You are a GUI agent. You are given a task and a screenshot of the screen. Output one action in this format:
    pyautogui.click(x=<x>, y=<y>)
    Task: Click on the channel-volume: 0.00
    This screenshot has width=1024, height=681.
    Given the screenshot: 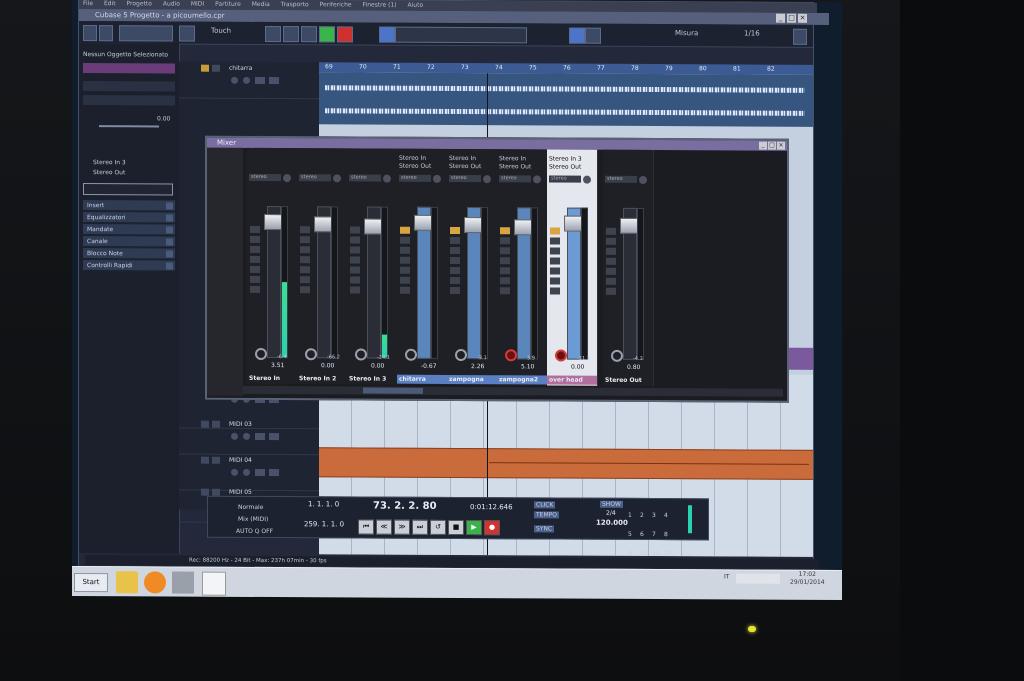 What is the action you would take?
    pyautogui.click(x=577, y=367)
    